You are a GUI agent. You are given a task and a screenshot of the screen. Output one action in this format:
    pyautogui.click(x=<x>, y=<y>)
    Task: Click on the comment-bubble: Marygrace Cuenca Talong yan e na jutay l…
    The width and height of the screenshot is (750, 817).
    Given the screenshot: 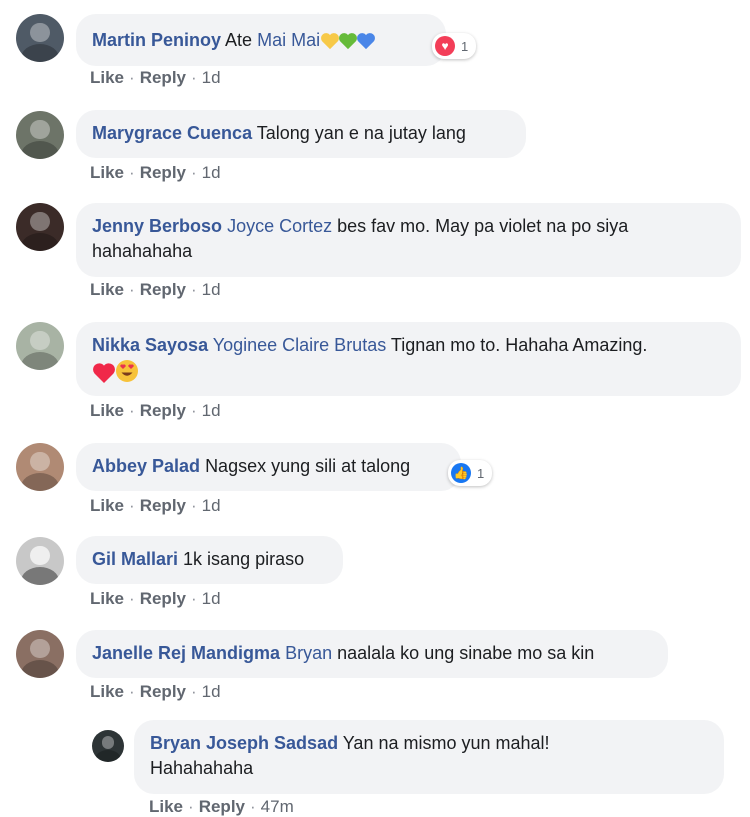 What is the action you would take?
    pyautogui.click(x=301, y=134)
    